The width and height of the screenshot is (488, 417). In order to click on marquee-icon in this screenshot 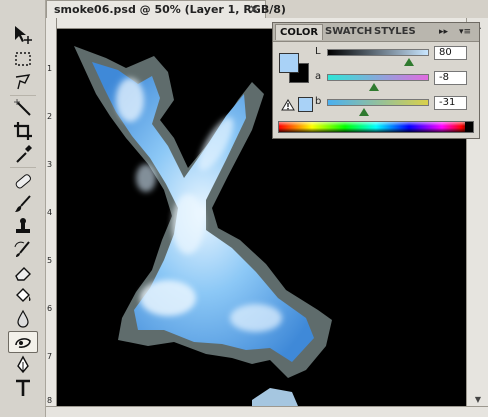, I will do `click(23, 59)`.